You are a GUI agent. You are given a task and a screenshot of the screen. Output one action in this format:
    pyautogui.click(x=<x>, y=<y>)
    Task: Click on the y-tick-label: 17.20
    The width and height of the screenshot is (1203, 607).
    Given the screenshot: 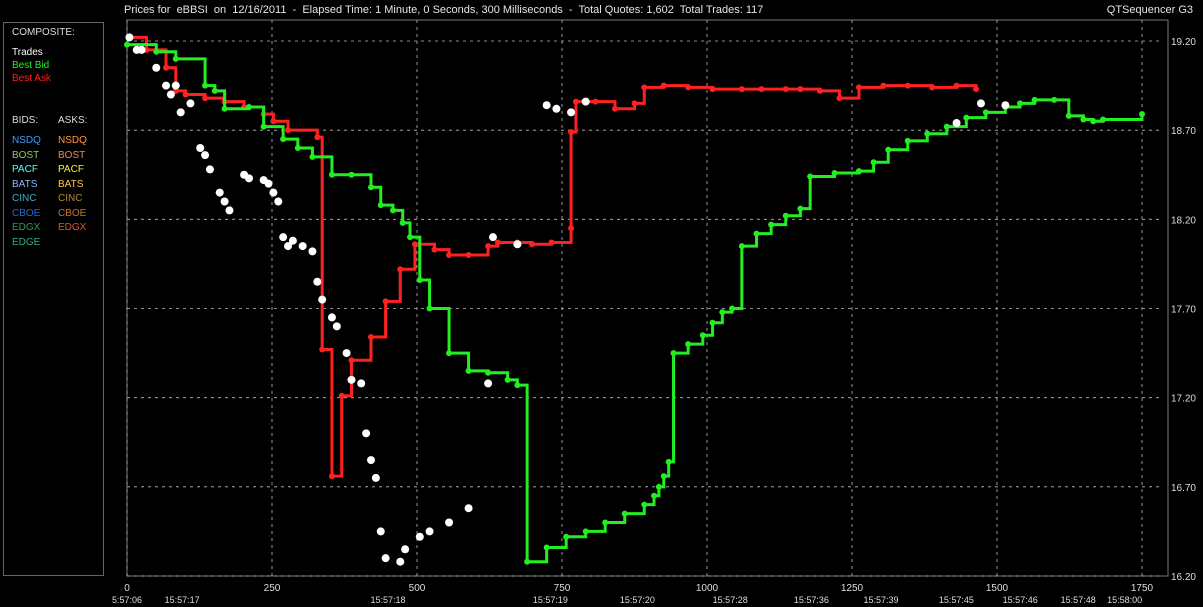 What is the action you would take?
    pyautogui.click(x=1183, y=399)
    